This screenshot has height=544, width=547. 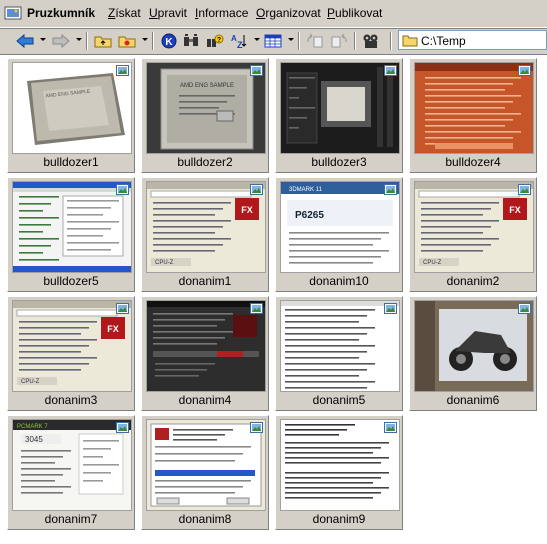 I want to click on menu-publikovat: Publikovat, so click(x=354, y=13).